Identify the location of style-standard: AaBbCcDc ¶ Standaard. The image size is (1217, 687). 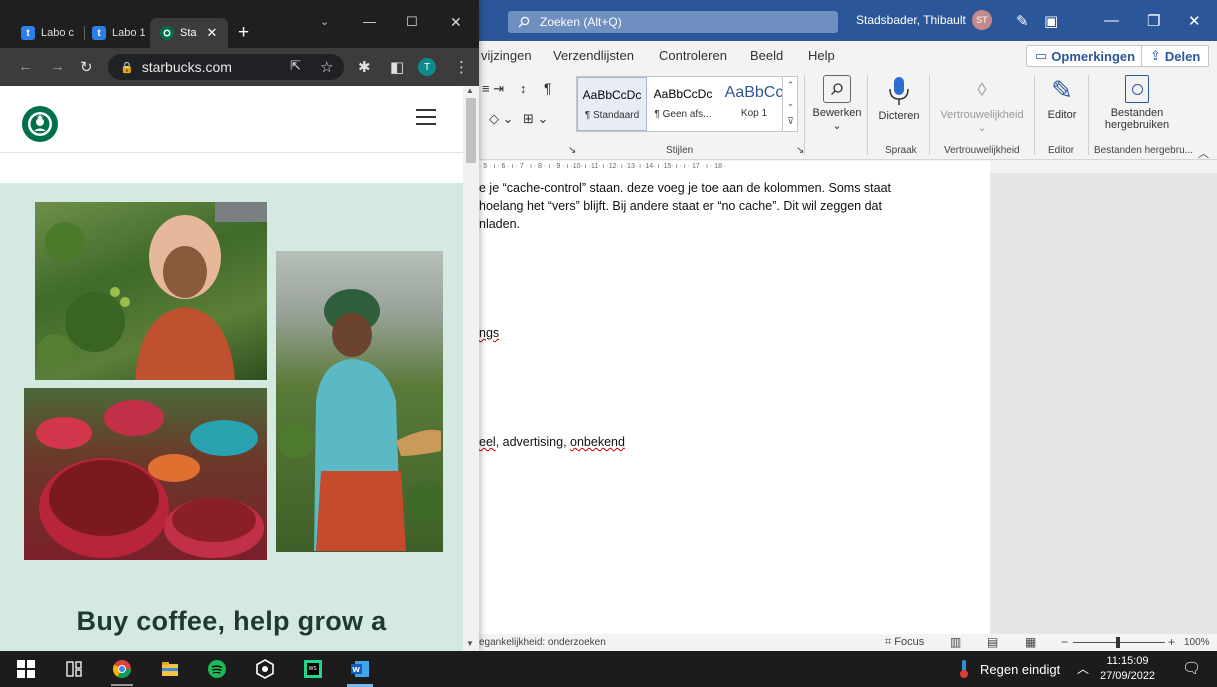
(612, 104).